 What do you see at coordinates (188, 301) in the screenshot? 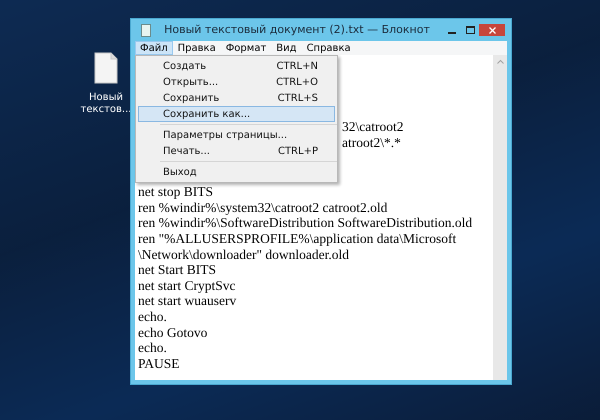
I see `text-line: net start wuauserv` at bounding box center [188, 301].